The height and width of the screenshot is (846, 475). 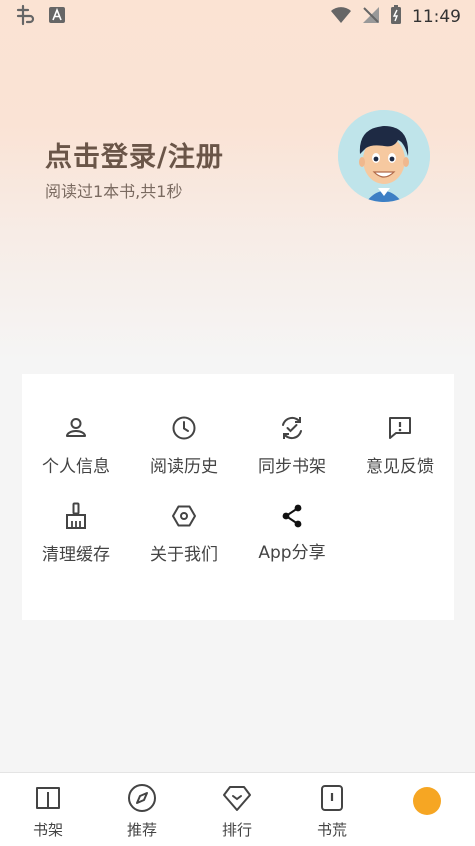 I want to click on menu-item-about-us: 关于我们, so click(x=184, y=533).